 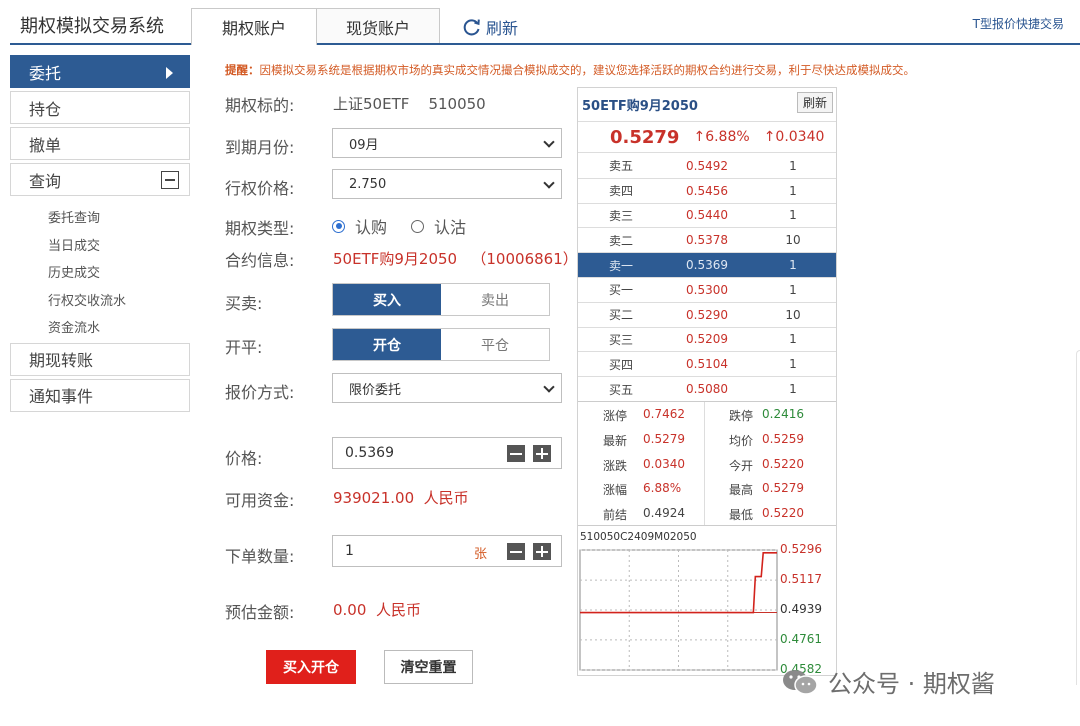 What do you see at coordinates (45, 145) in the screenshot?
I see `sidebar-item-label: 撤单` at bounding box center [45, 145].